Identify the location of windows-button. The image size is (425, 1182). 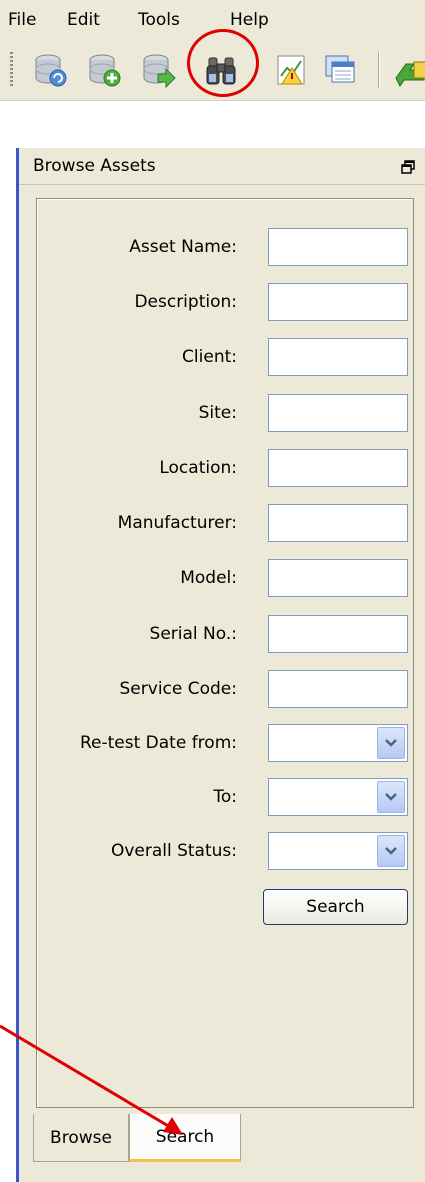
(340, 70).